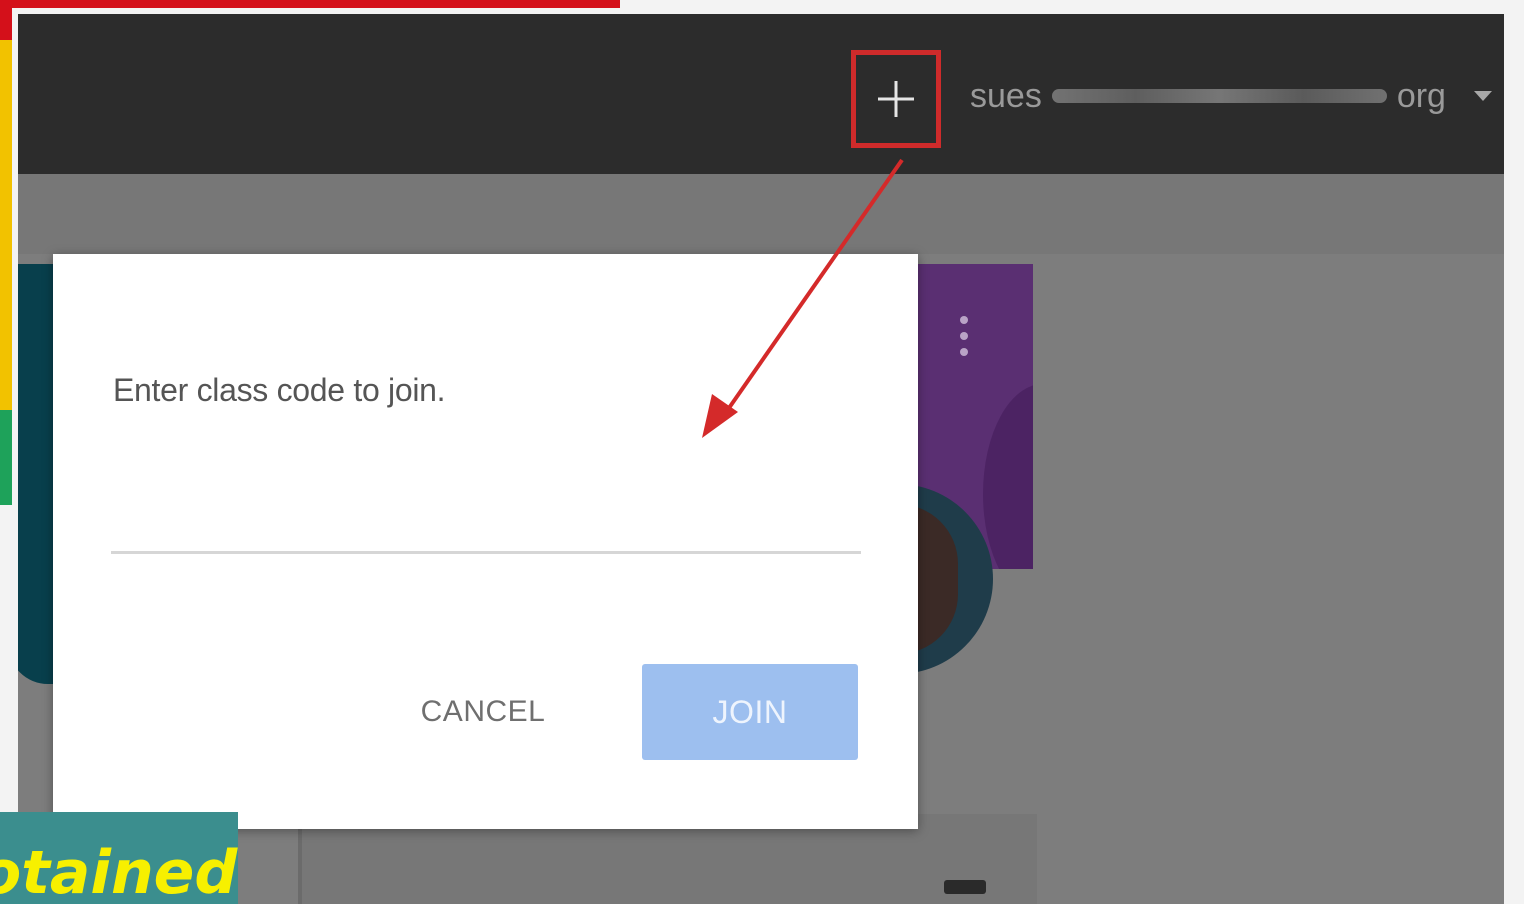  I want to click on slide-bar-red, so click(6, 20).